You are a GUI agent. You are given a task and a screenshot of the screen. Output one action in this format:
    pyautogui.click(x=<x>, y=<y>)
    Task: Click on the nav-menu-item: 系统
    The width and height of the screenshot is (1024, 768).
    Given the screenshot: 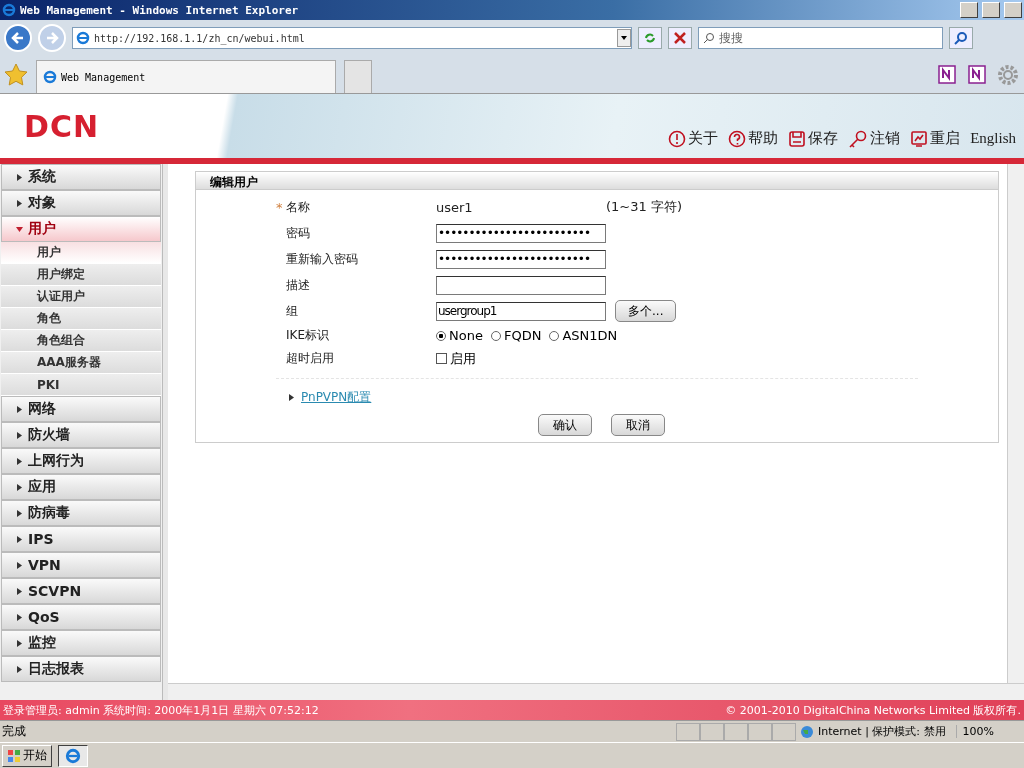 What is the action you would take?
    pyautogui.click(x=81, y=177)
    